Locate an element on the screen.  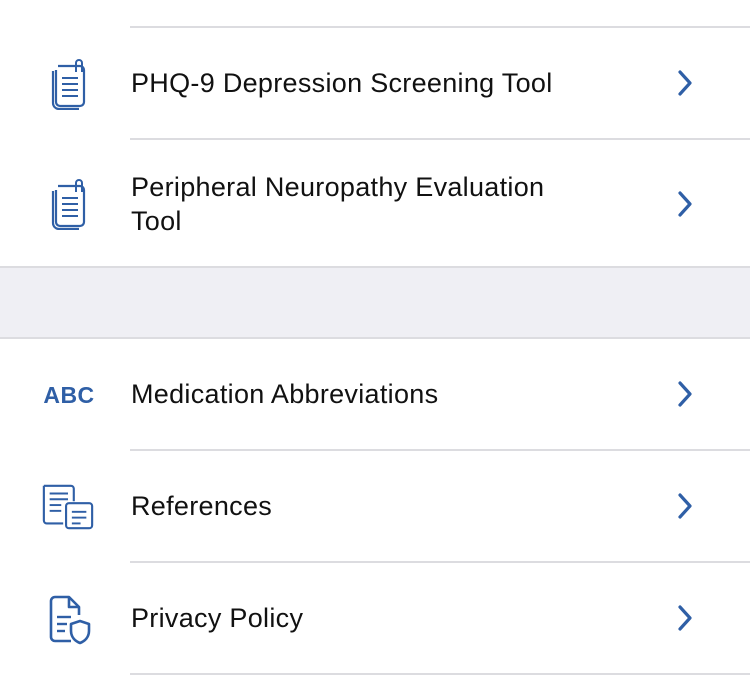
separator is located at coordinates (440, 674).